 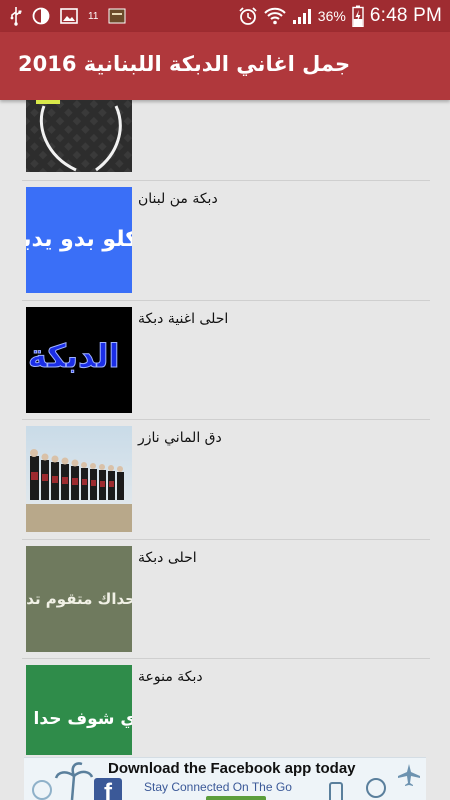 What do you see at coordinates (82, 719) in the screenshot?
I see `thumbnail-caption: ي شوف حدا` at bounding box center [82, 719].